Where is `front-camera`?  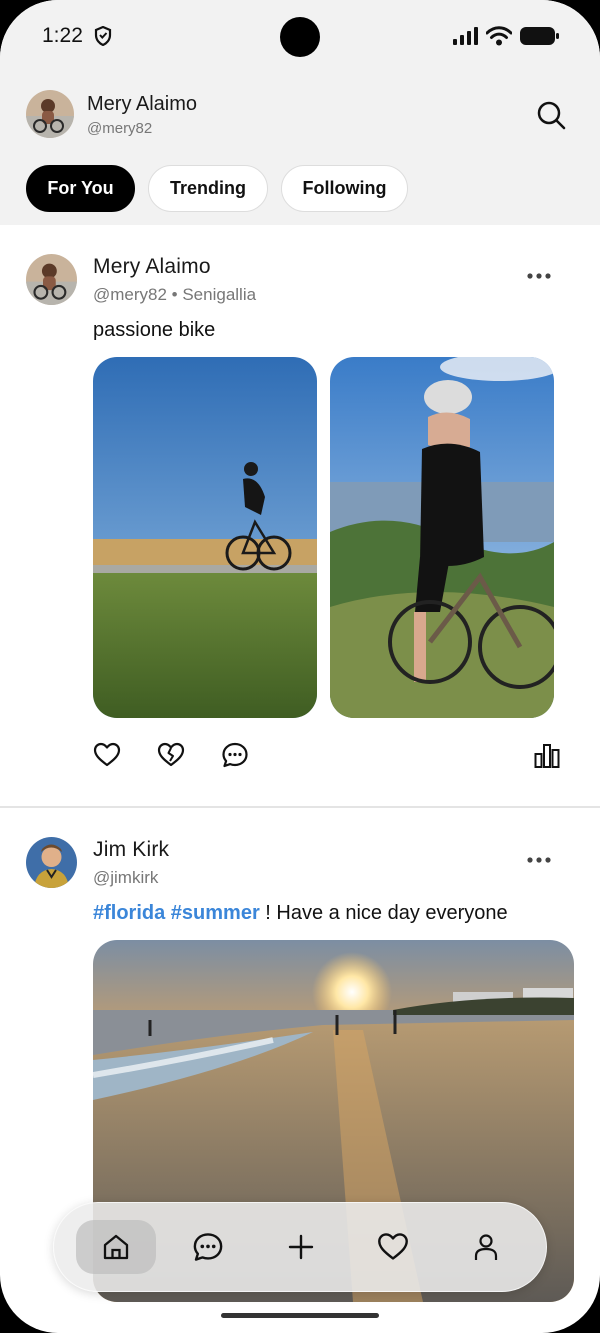
front-camera is located at coordinates (300, 37).